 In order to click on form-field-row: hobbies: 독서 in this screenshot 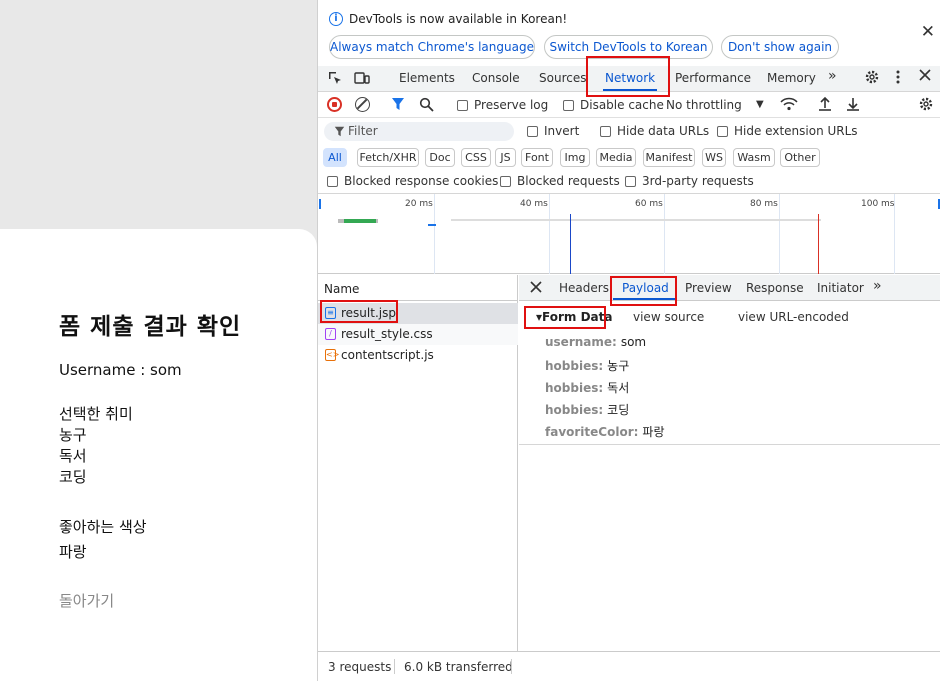, I will do `click(587, 387)`.